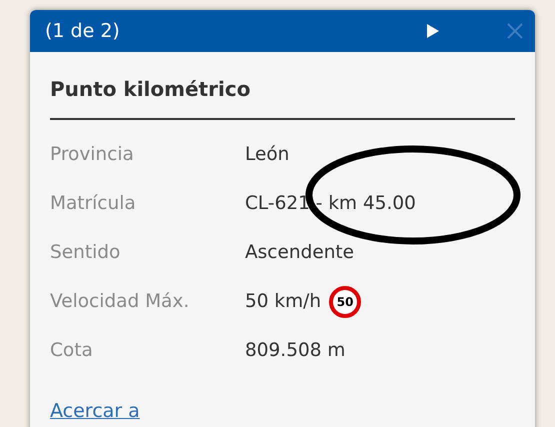 This screenshot has height=427, width=555. What do you see at coordinates (282, 97) in the screenshot?
I see `popup-heading: Punto kilométrico` at bounding box center [282, 97].